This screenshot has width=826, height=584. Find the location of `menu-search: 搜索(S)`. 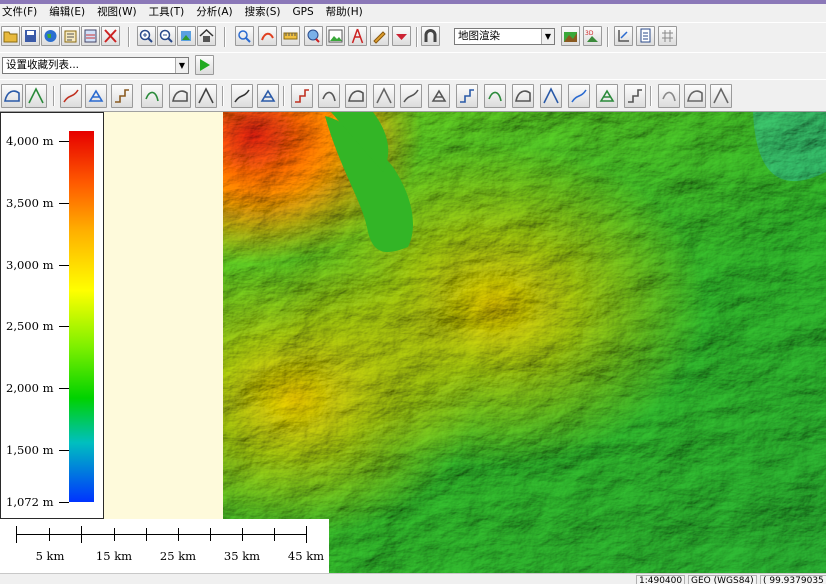

menu-search: 搜索(S) is located at coordinates (266, 12).